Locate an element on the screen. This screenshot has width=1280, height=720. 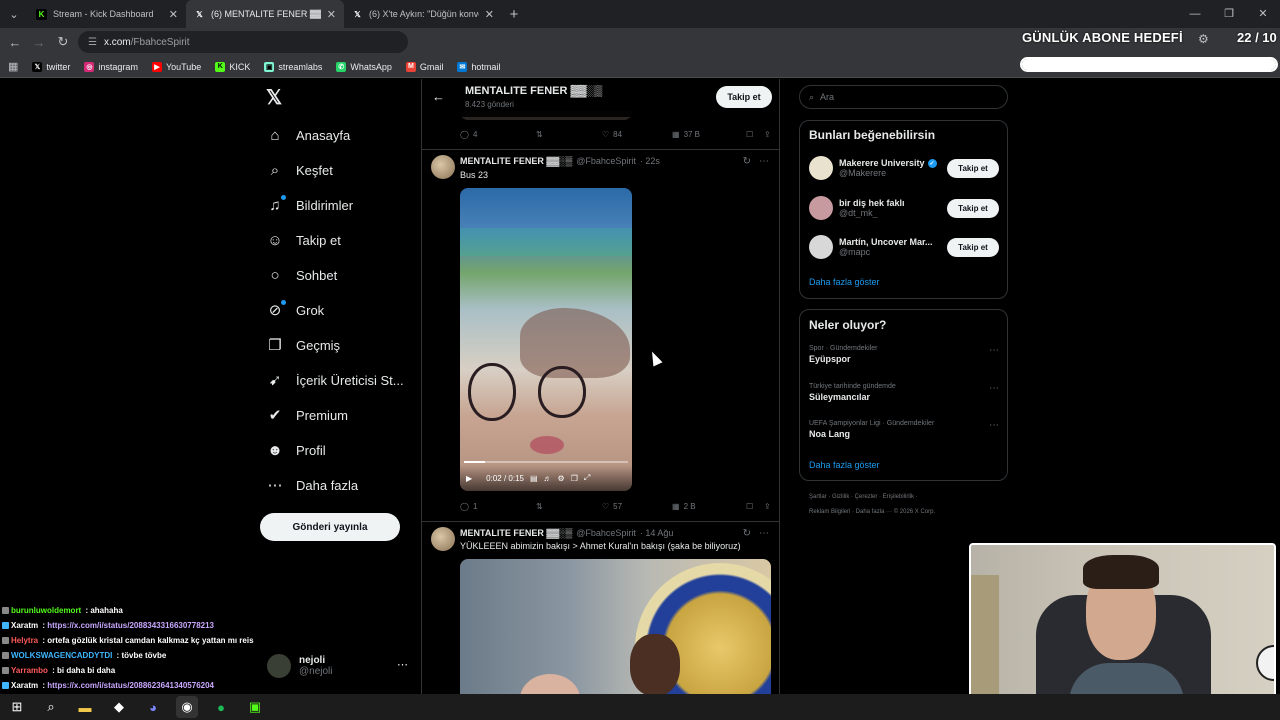
tweet-image is located at coordinates (615, 629).